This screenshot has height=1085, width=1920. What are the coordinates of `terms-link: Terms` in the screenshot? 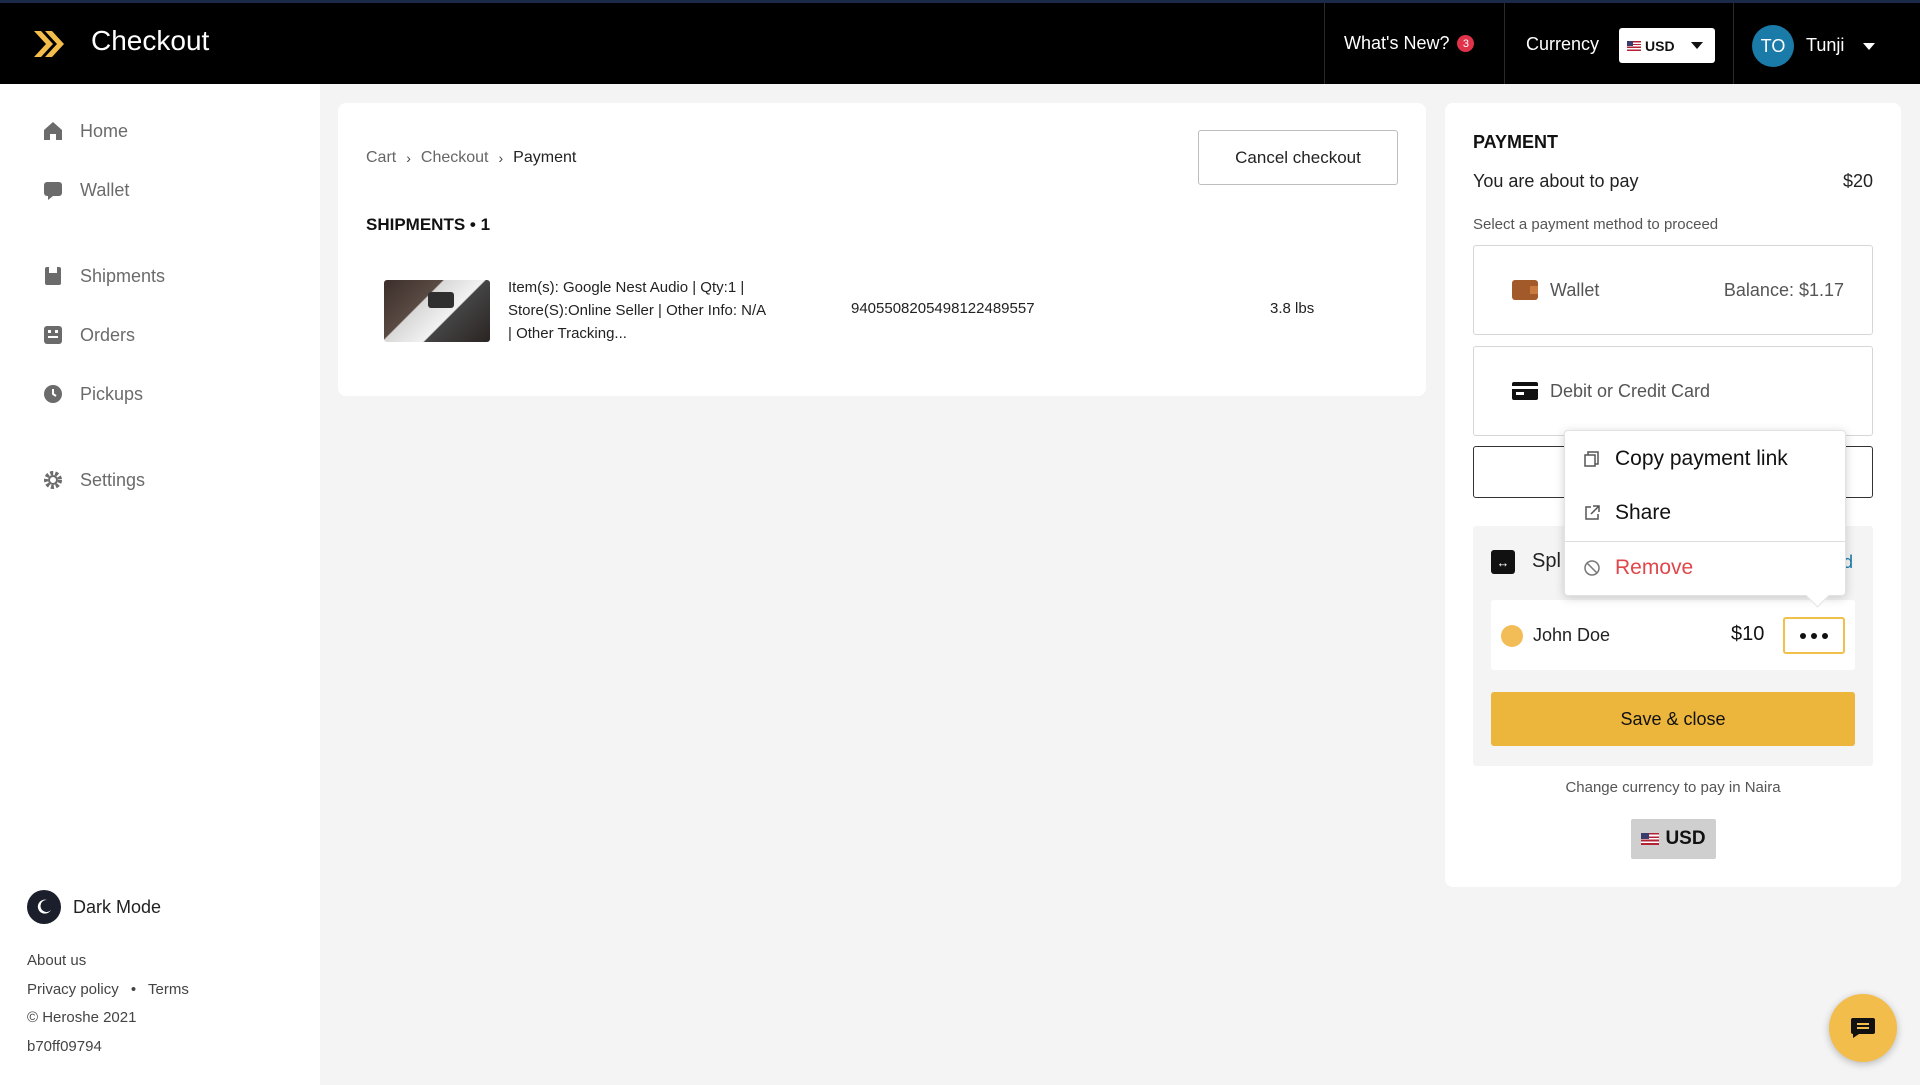 It's located at (168, 989).